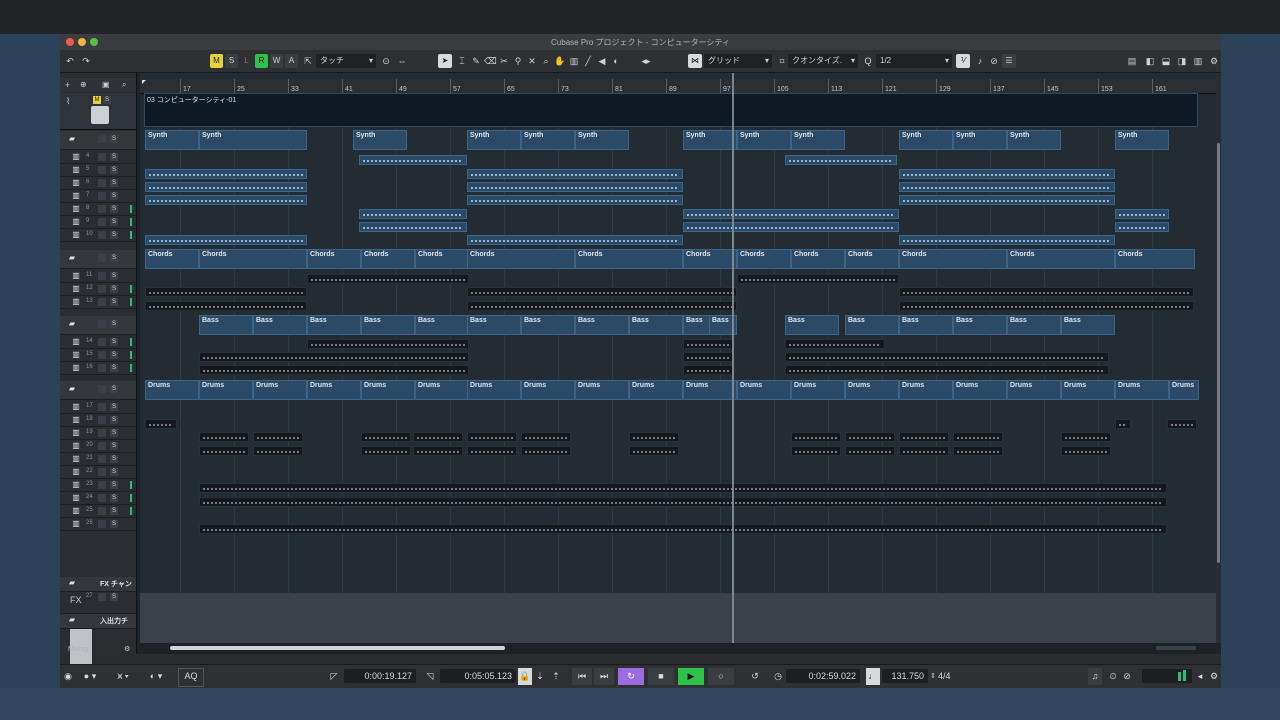  What do you see at coordinates (1127, 676) in the screenshot?
I see `click-settings-icon: ⊘` at bounding box center [1127, 676].